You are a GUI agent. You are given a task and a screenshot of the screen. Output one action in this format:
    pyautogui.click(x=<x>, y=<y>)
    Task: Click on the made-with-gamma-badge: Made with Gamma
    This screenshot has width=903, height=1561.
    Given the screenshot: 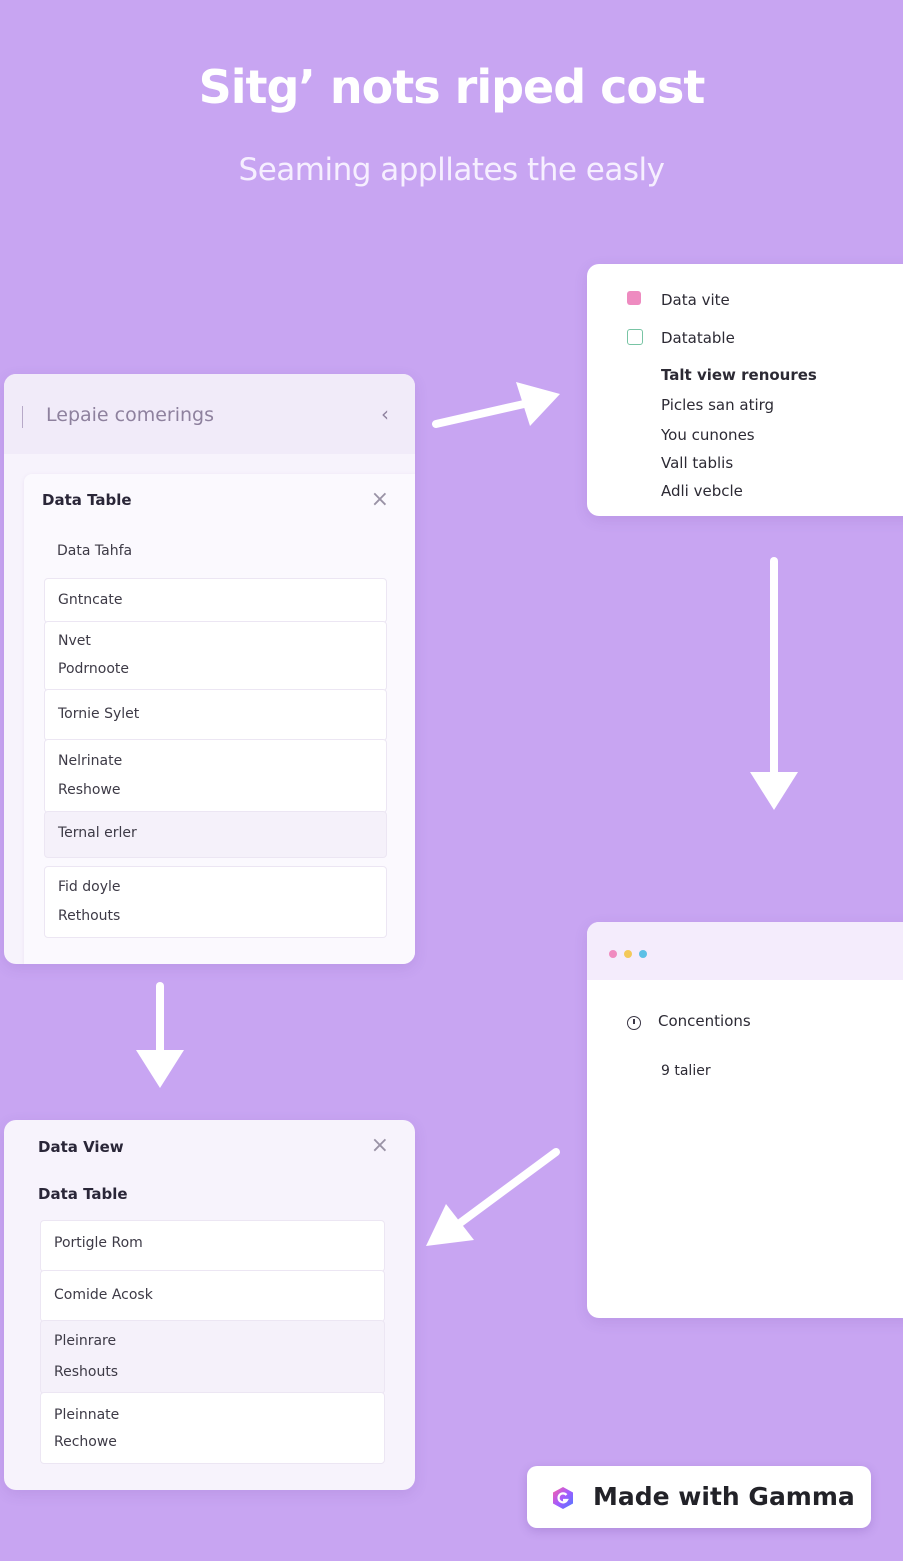 What is the action you would take?
    pyautogui.click(x=699, y=1497)
    